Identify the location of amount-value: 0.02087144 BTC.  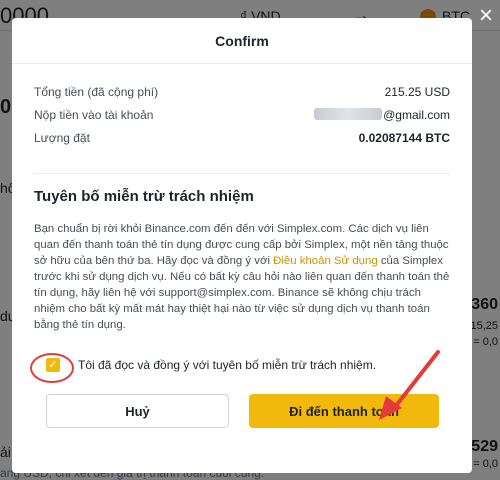
(404, 137).